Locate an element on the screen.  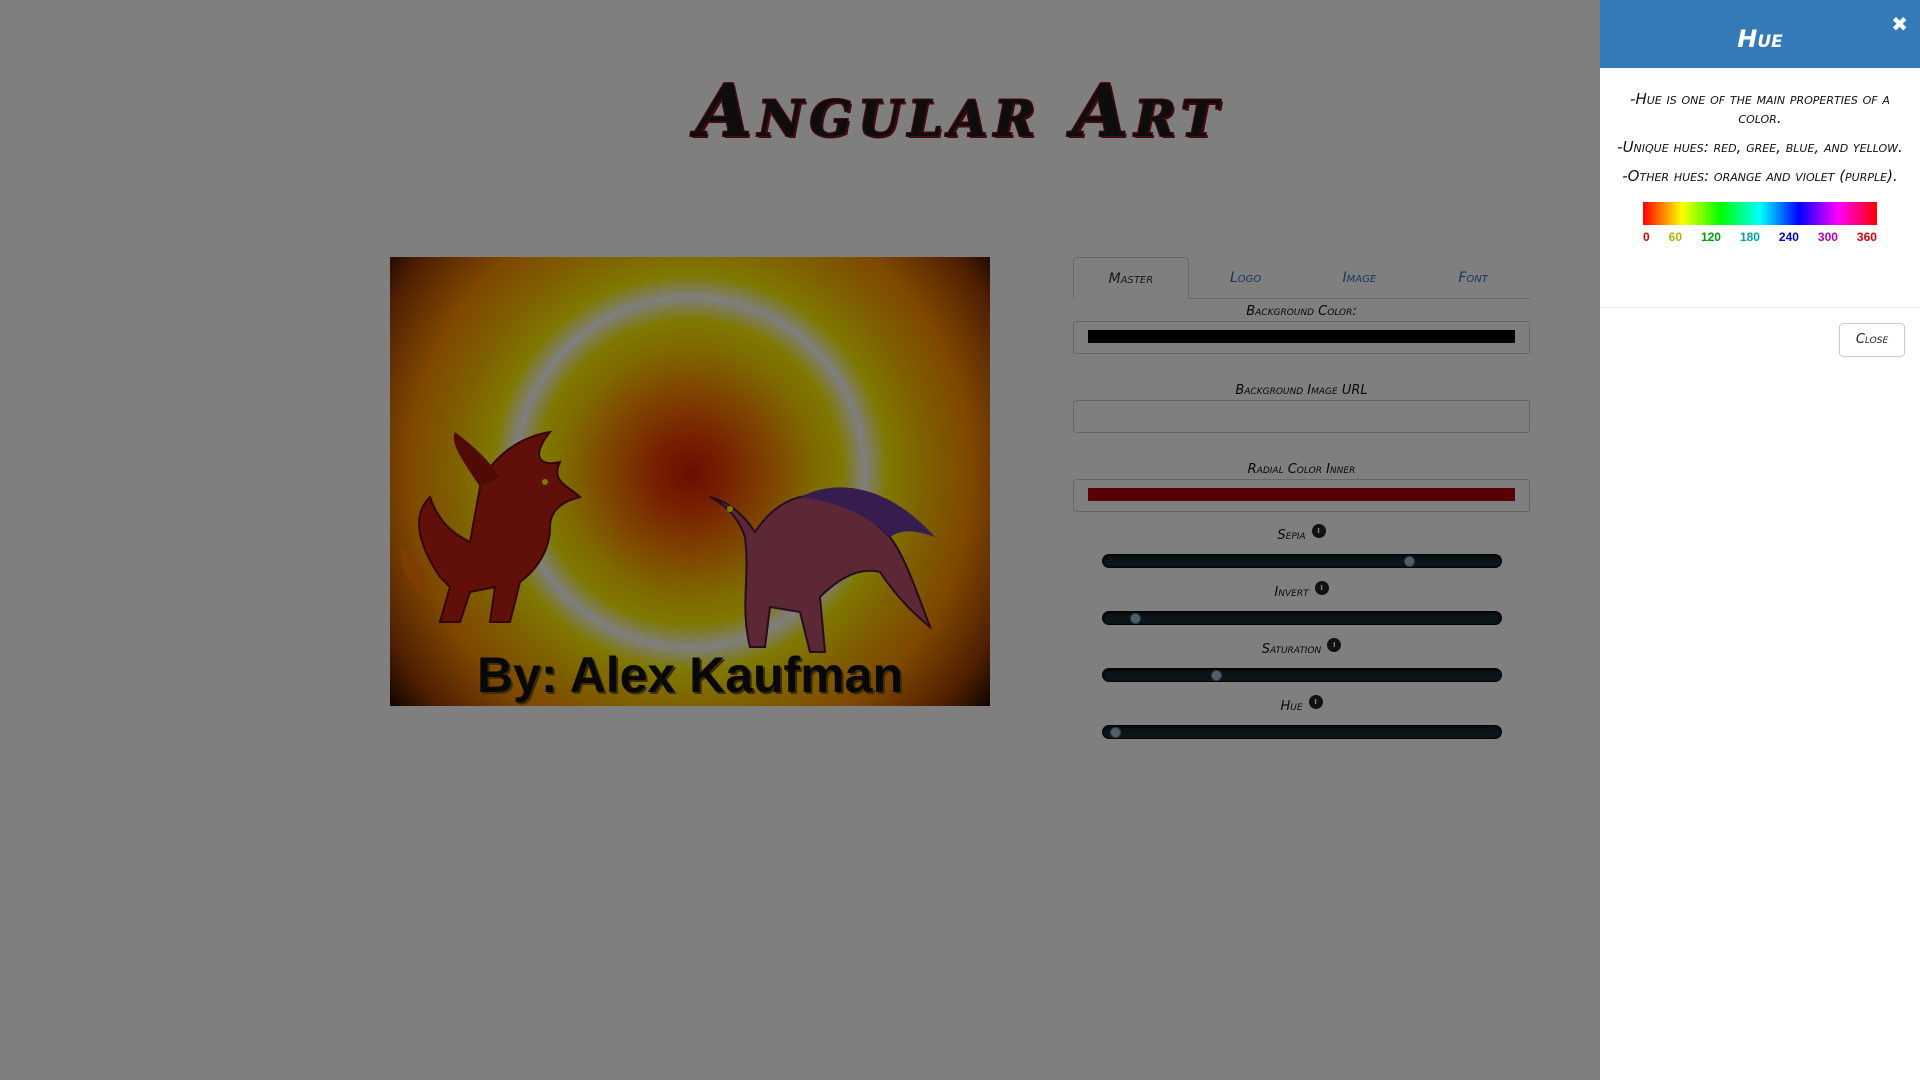
hue-tick-label: 360 is located at coordinates (1866, 237).